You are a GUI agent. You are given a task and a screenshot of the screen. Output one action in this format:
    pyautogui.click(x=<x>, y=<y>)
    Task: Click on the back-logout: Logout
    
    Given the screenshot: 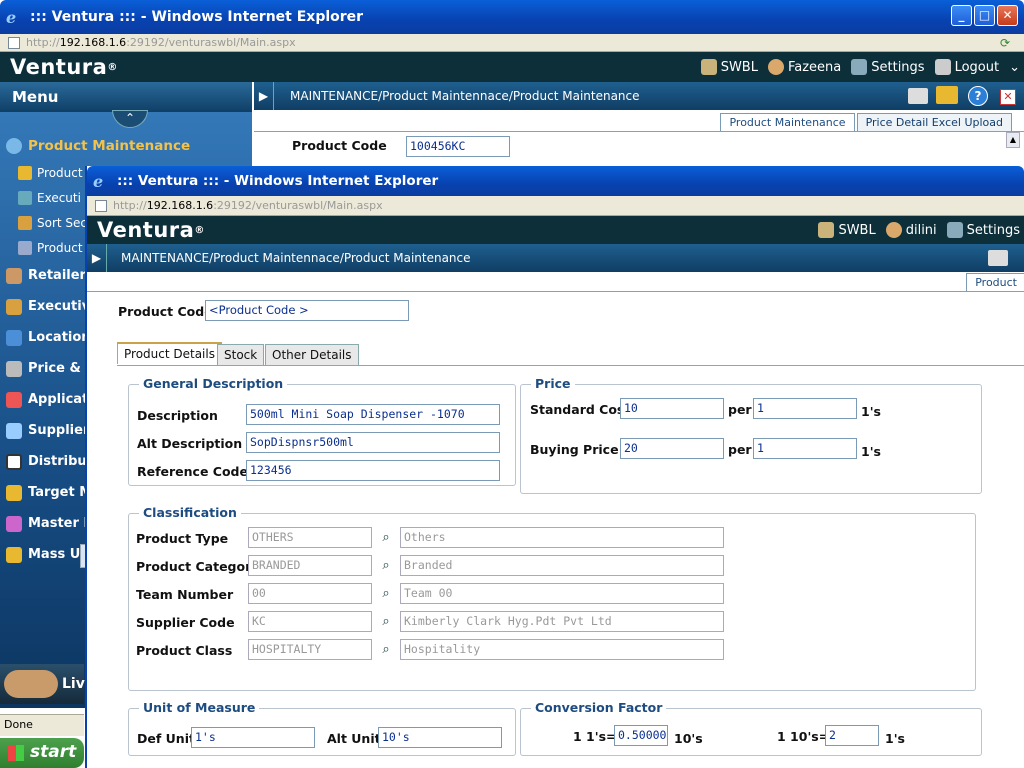 What is the action you would take?
    pyautogui.click(x=977, y=67)
    